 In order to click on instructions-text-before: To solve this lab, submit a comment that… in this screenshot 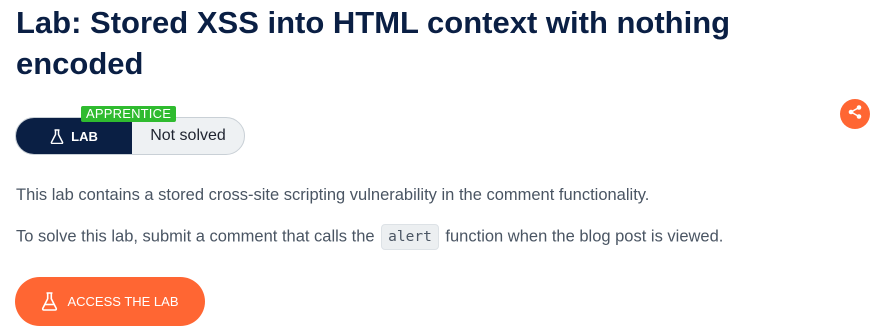, I will do `click(195, 236)`.